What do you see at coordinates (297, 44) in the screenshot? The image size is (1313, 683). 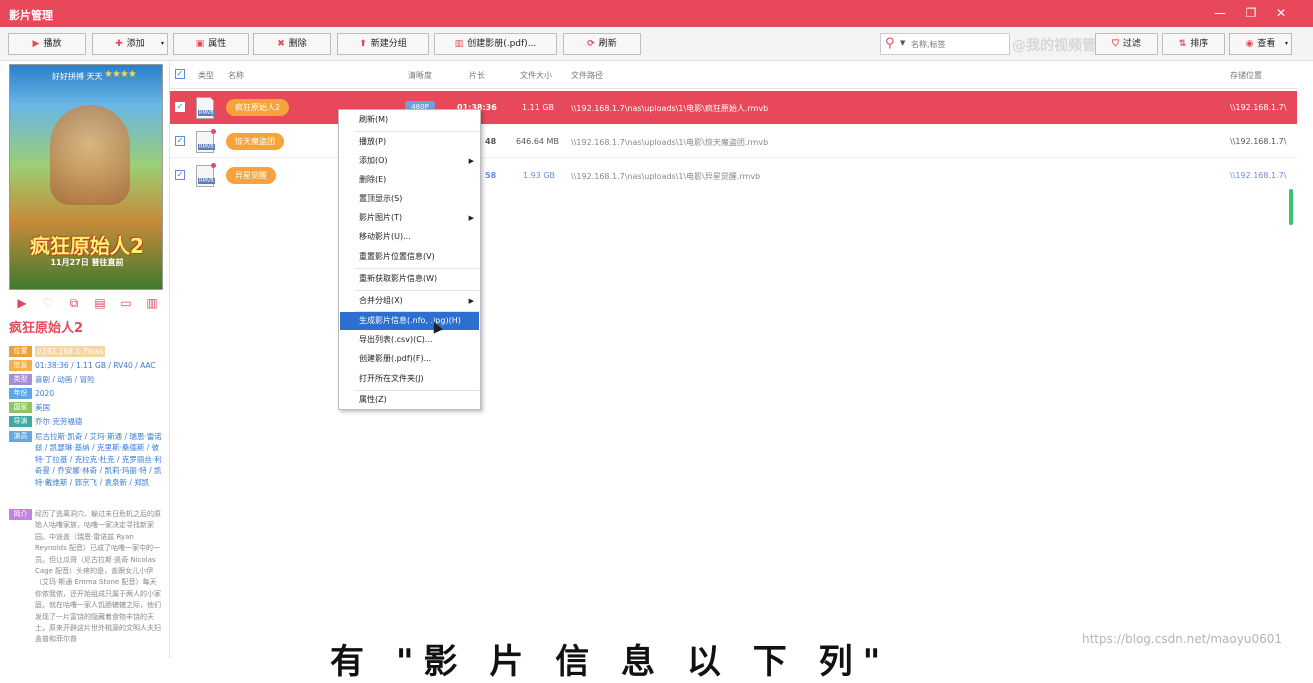 I see `delete-label: 删除` at bounding box center [297, 44].